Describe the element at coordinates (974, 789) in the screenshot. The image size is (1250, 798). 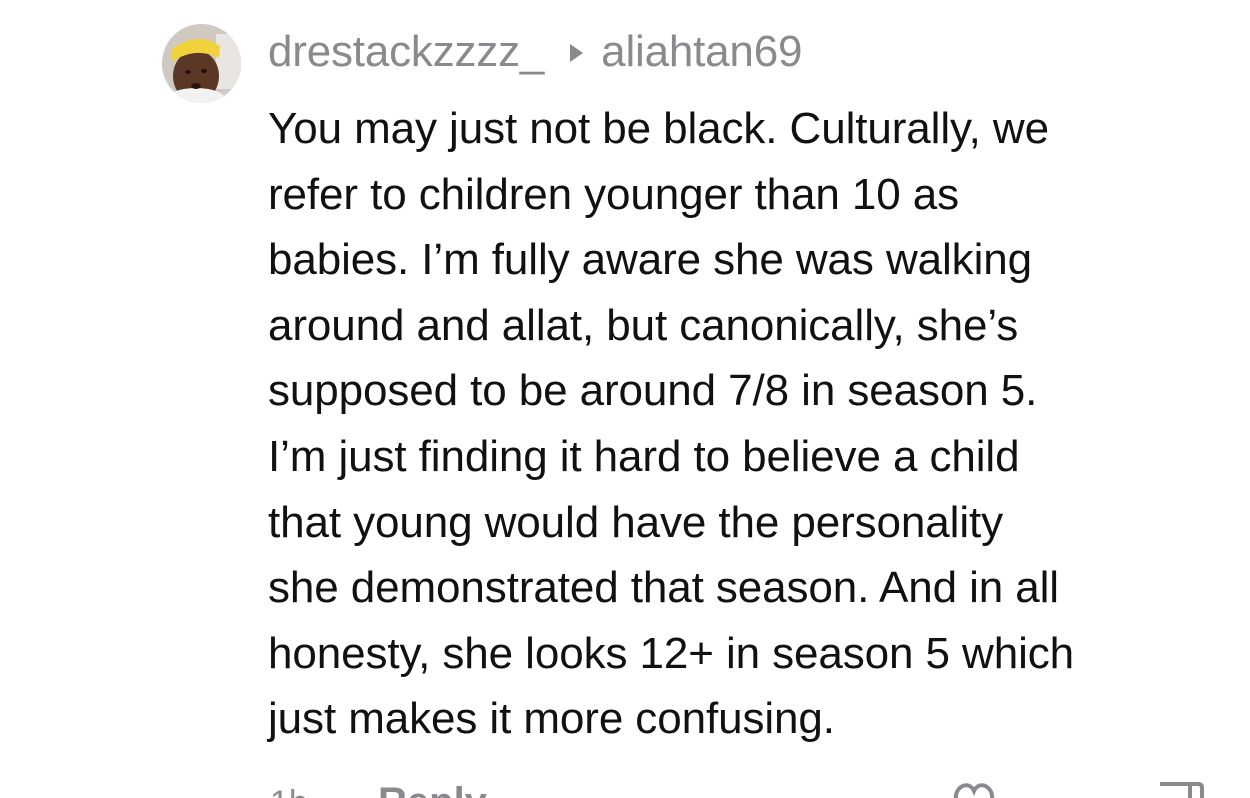
I see `heart-icon` at that location.